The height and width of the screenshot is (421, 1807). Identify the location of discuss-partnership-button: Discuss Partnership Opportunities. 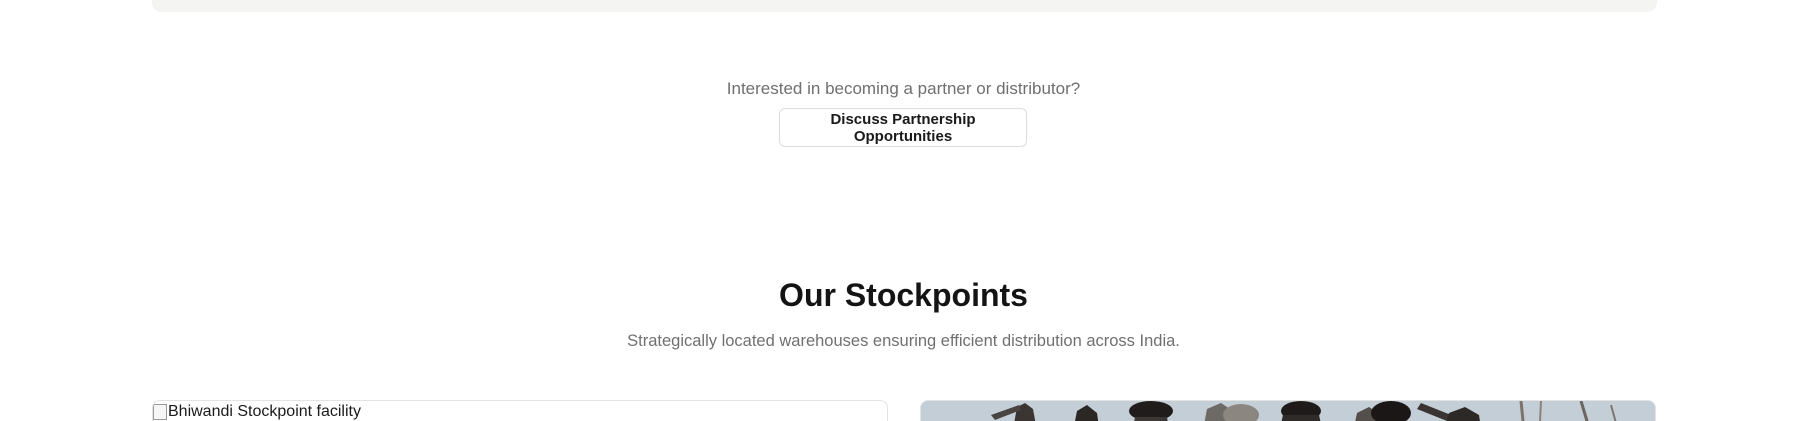
(903, 127).